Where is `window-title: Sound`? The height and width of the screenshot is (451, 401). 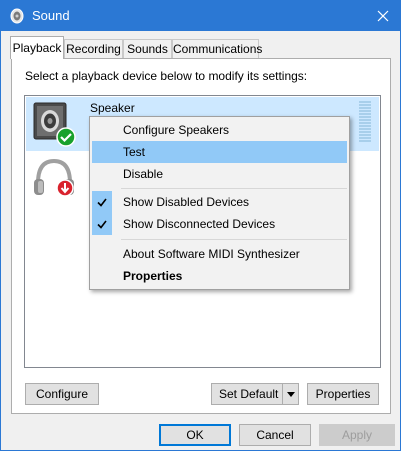 window-title: Sound is located at coordinates (51, 15).